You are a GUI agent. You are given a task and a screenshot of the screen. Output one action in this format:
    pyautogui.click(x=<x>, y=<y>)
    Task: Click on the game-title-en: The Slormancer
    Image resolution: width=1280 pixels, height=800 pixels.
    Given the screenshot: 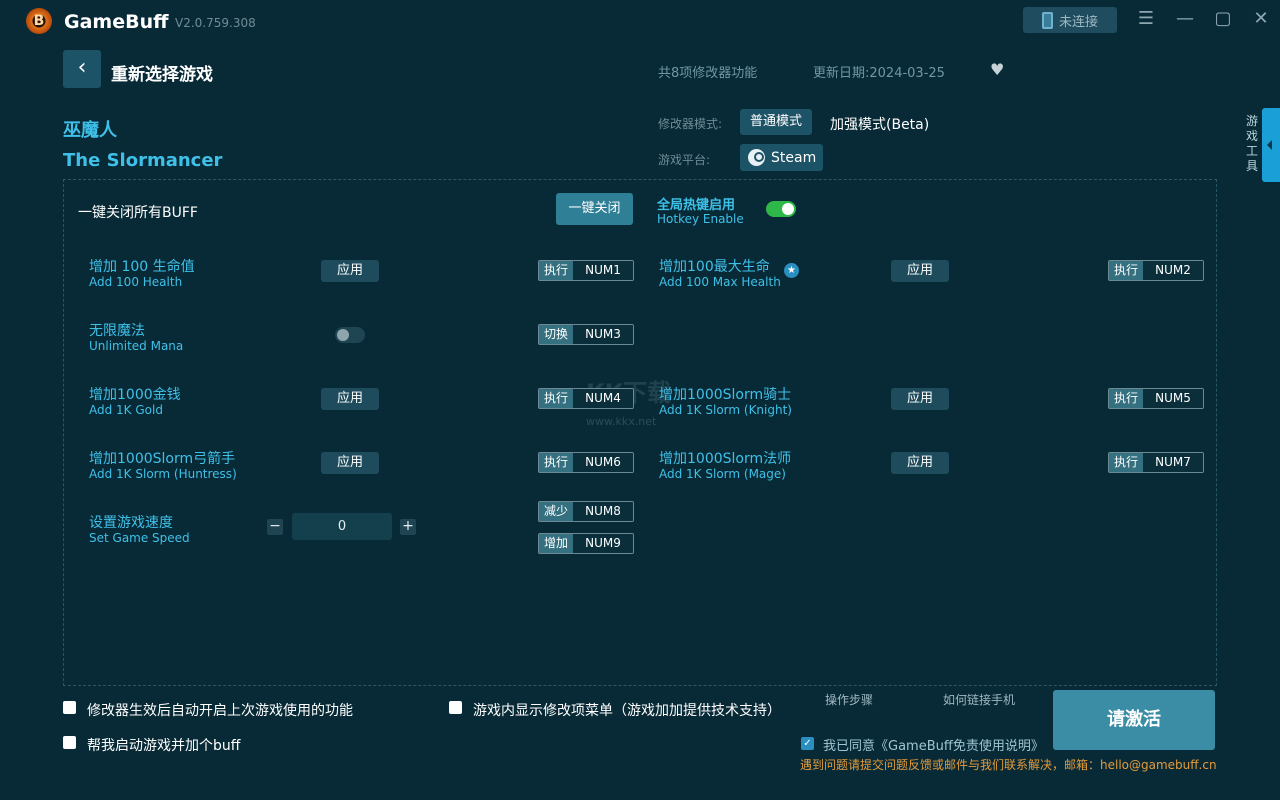 What is the action you would take?
    pyautogui.click(x=143, y=160)
    